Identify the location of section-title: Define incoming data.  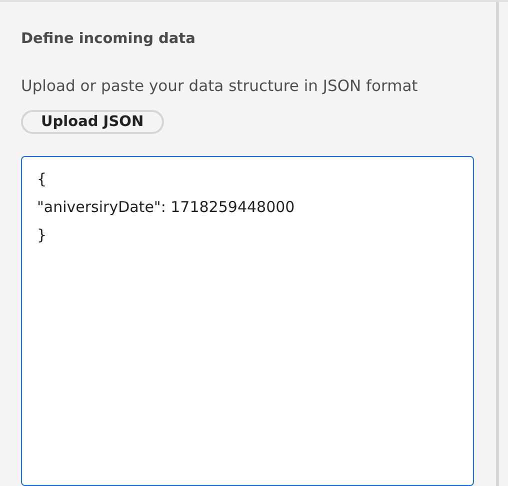
(108, 39).